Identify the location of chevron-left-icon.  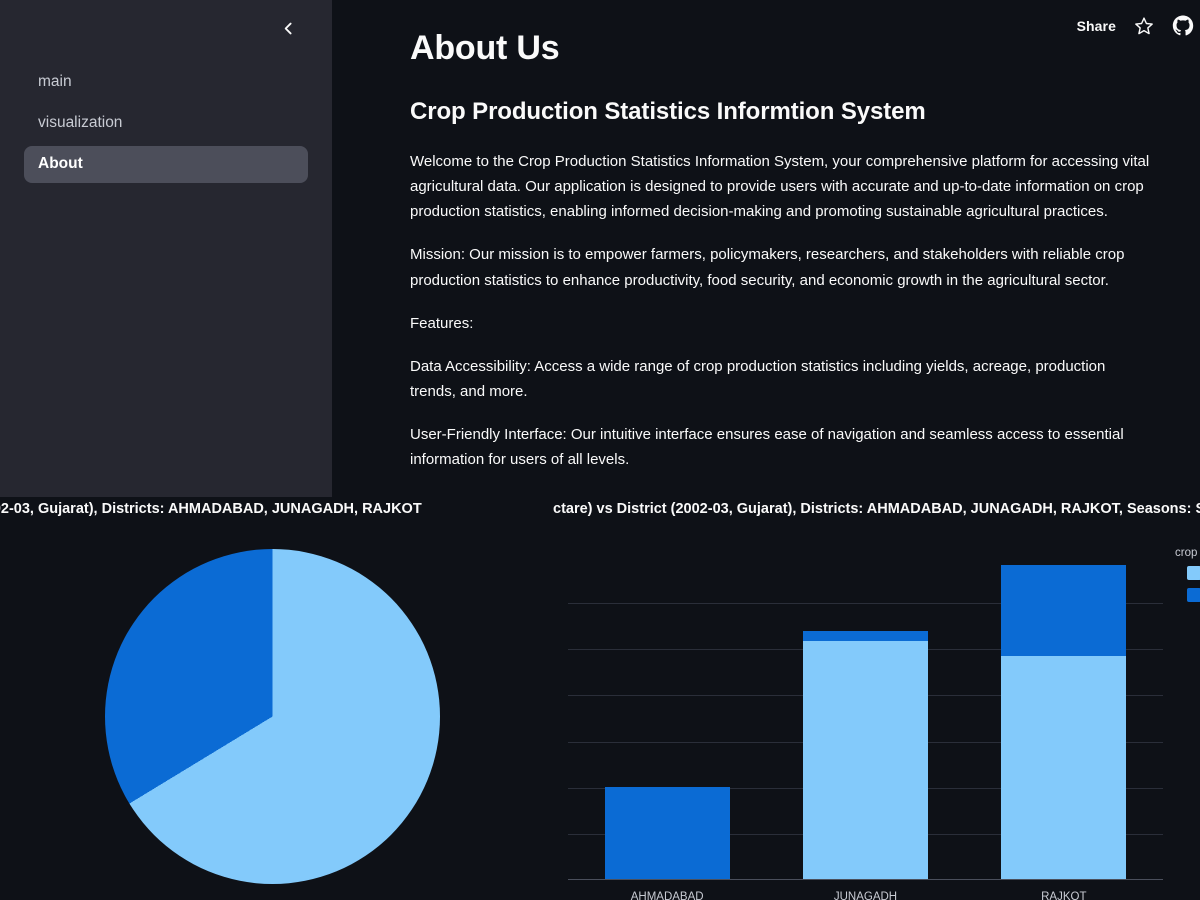
(288, 28).